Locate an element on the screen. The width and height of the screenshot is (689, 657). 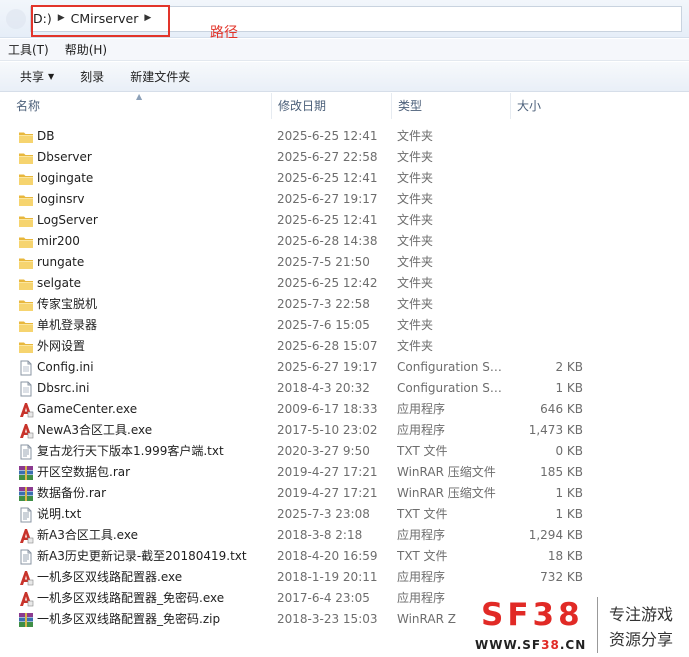
file-row: NewA3合区工具.exe 2017-5-10 23:02 应用程序 1,473 KB is located at coordinates (344, 430).